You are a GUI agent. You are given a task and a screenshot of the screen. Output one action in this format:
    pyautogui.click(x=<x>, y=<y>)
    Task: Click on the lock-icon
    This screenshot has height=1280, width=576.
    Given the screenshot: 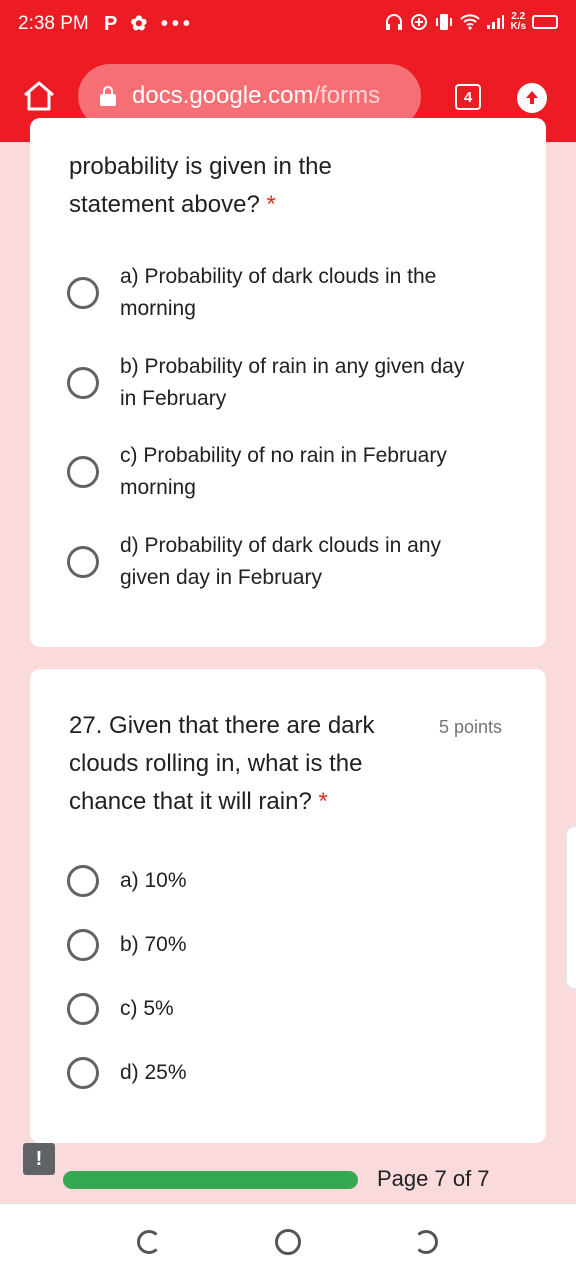 What is the action you would take?
    pyautogui.click(x=108, y=96)
    